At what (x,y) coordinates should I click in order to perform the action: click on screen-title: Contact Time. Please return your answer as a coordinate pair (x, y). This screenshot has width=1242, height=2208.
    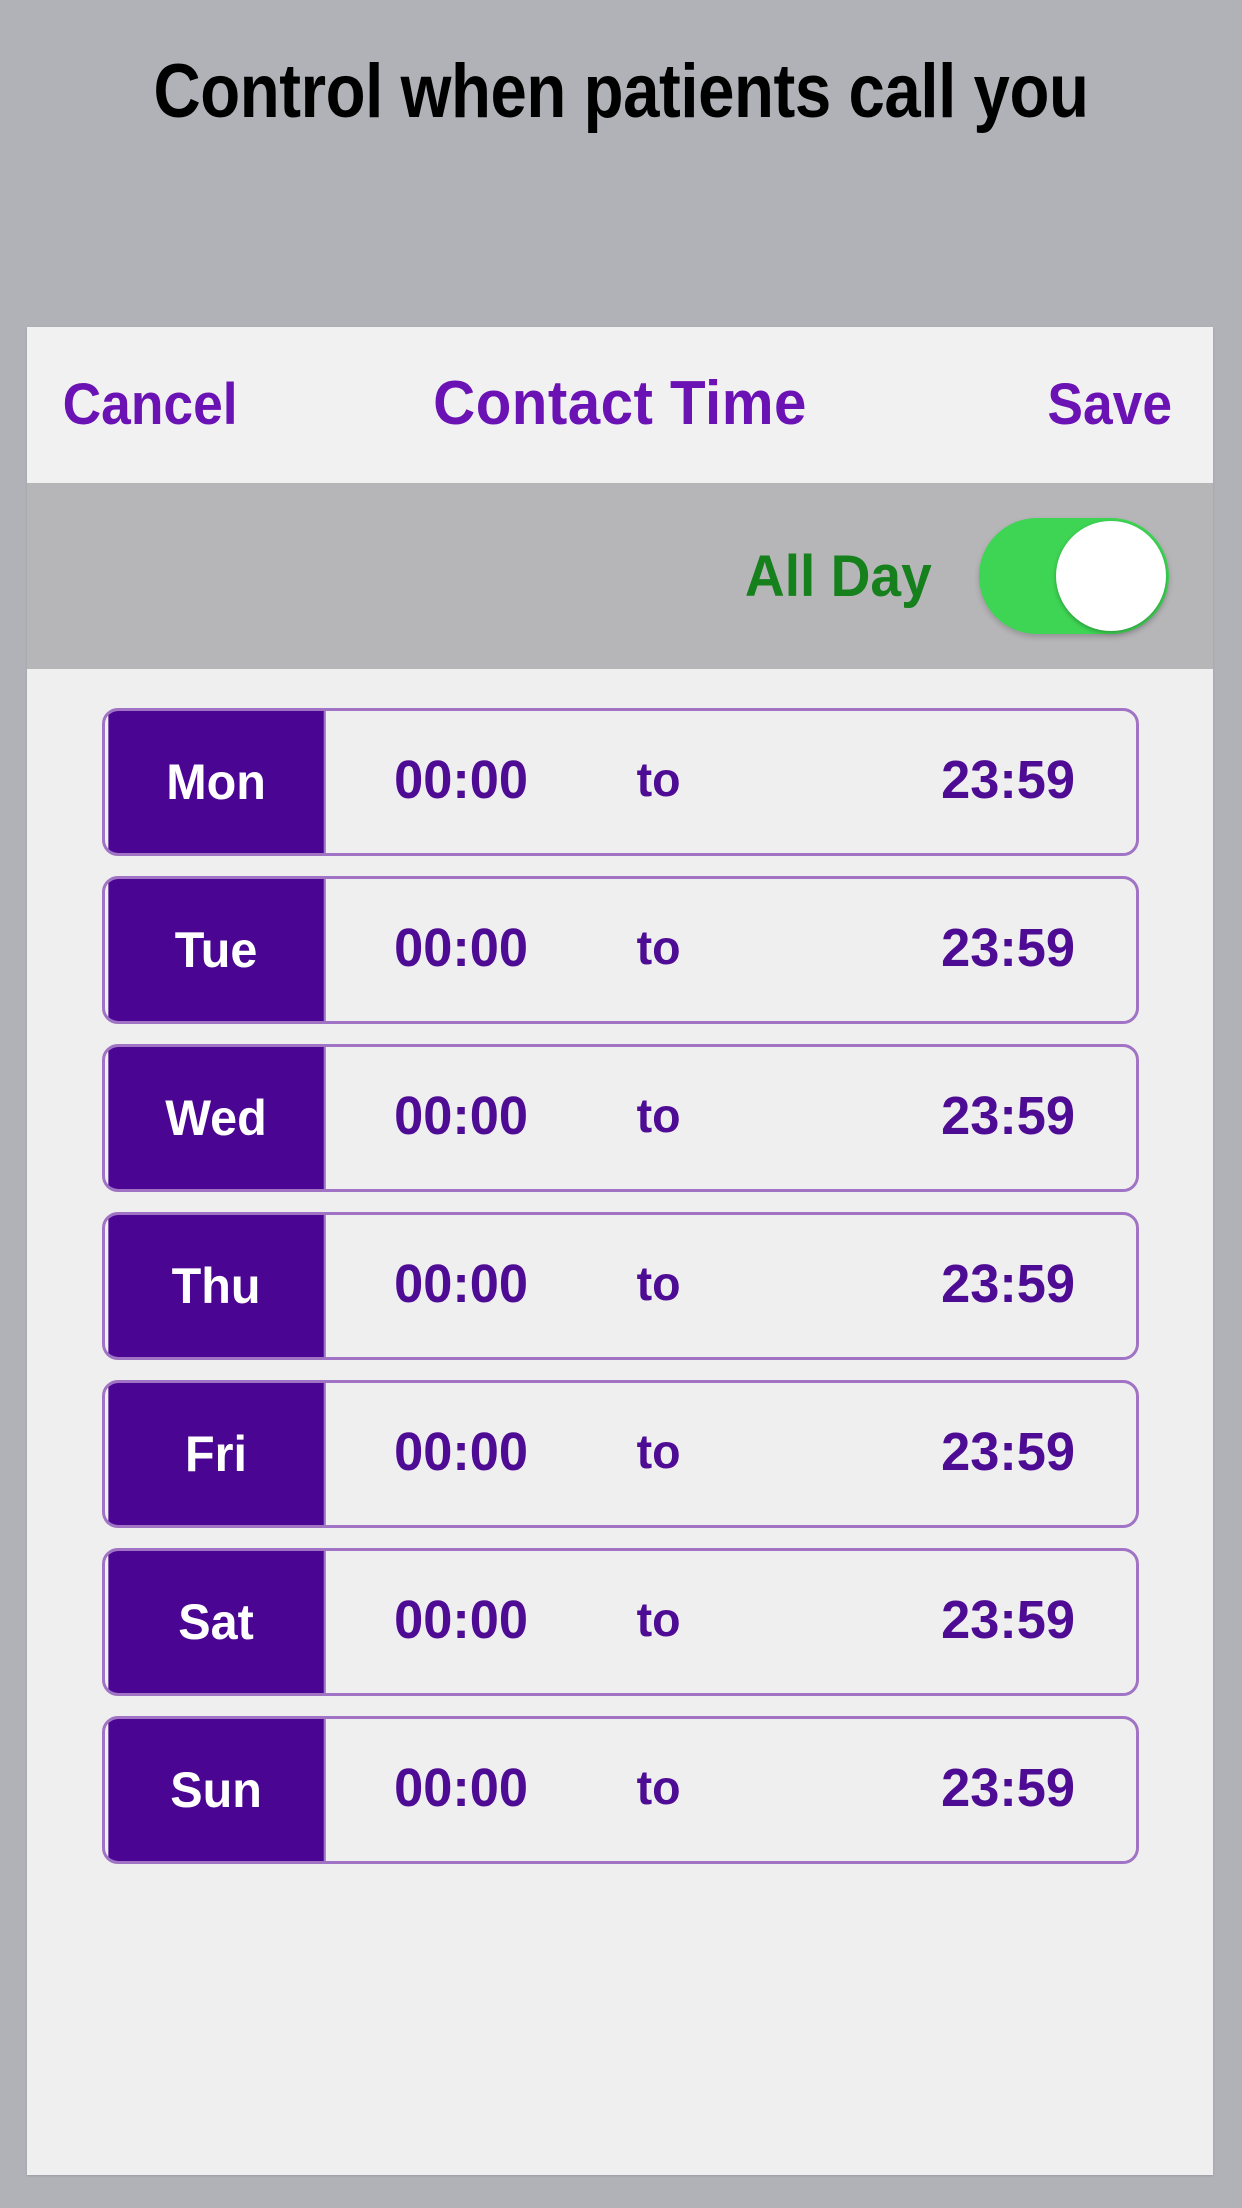
    Looking at the image, I should click on (620, 403).